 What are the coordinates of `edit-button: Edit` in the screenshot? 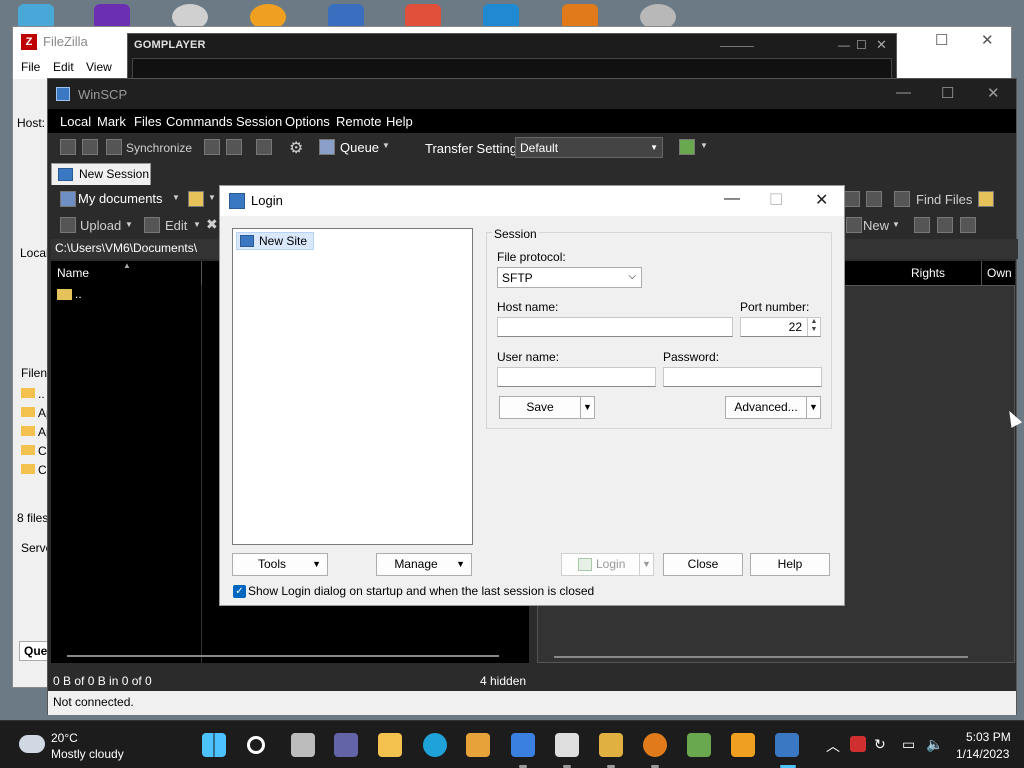 It's located at (176, 225).